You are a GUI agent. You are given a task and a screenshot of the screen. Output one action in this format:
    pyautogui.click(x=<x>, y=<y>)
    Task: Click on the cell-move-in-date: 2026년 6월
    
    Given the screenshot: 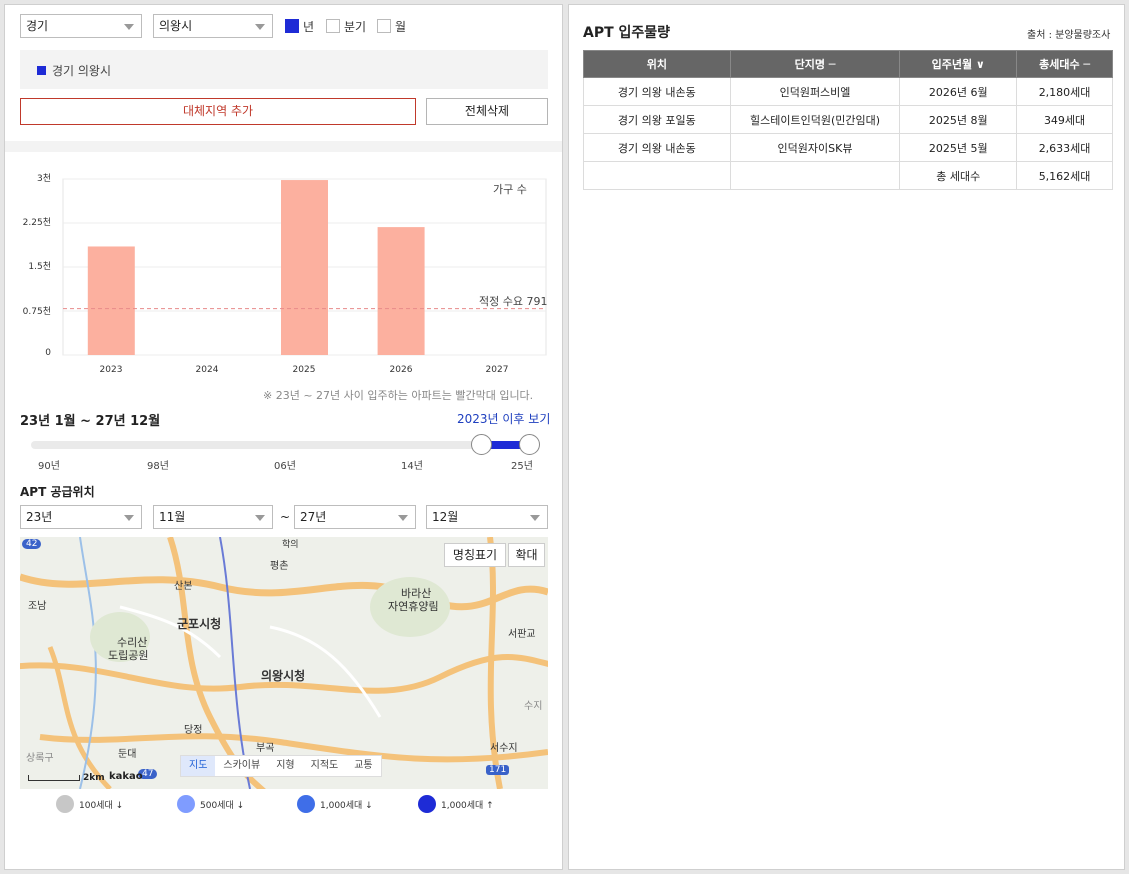 What is the action you would take?
    pyautogui.click(x=958, y=91)
    